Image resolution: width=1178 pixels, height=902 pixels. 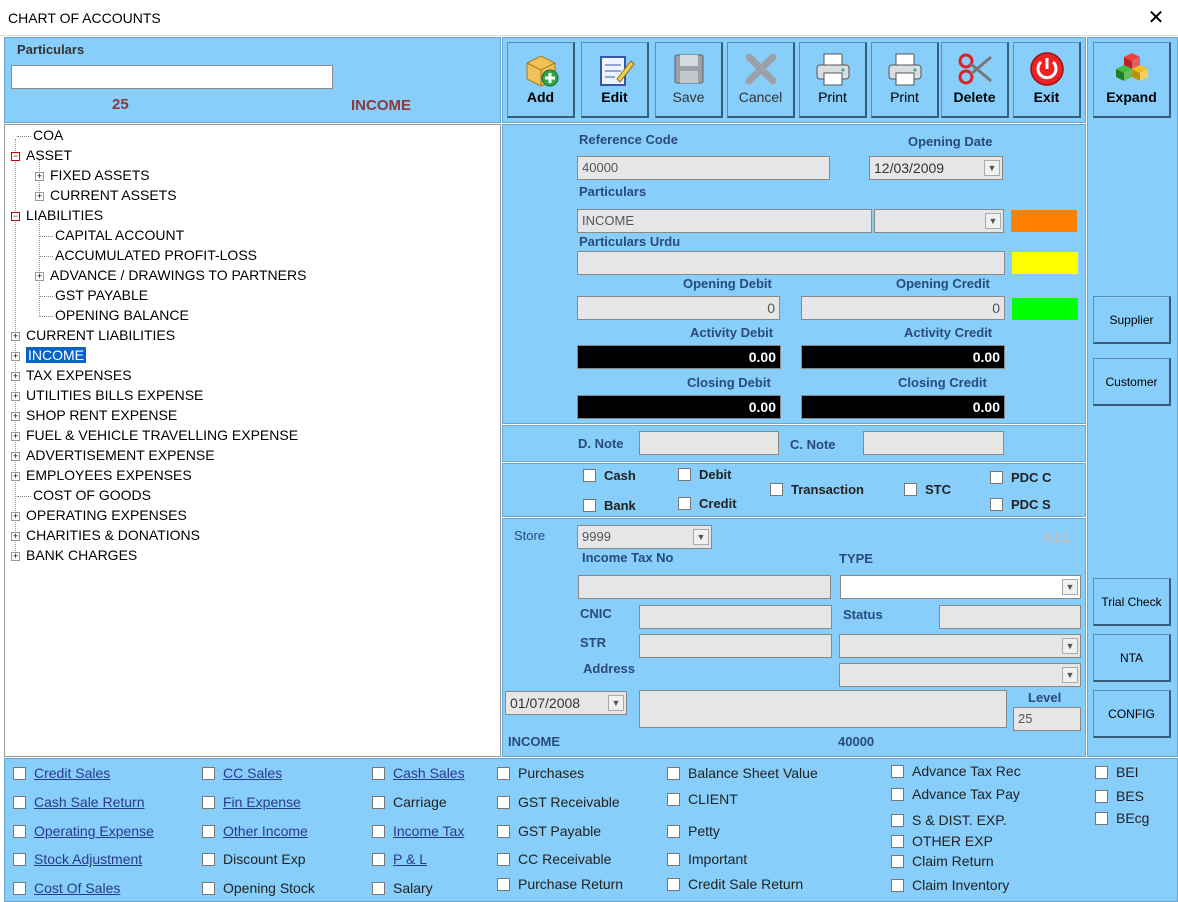 What do you see at coordinates (541, 80) in the screenshot?
I see `add-button: Add` at bounding box center [541, 80].